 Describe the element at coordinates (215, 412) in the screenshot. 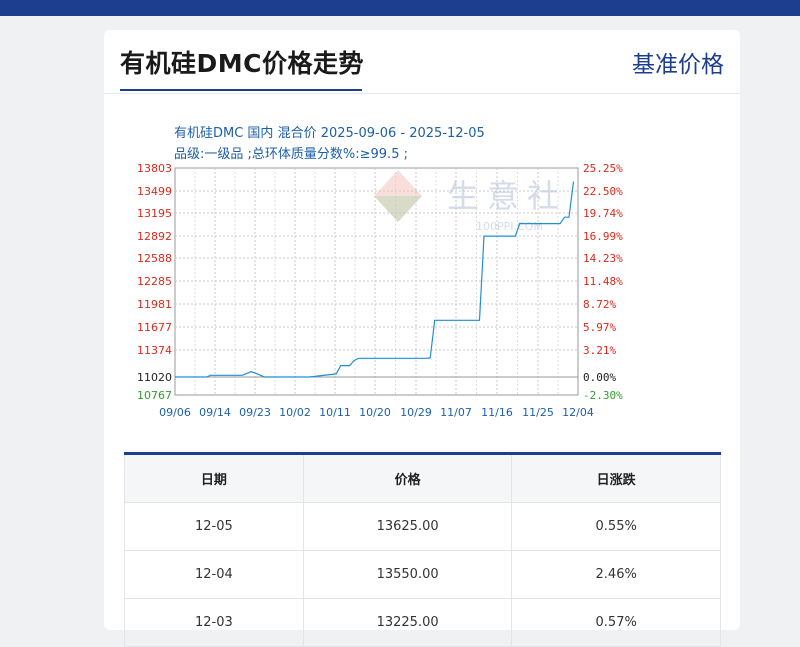

I see `x-tick-label: 09/14` at that location.